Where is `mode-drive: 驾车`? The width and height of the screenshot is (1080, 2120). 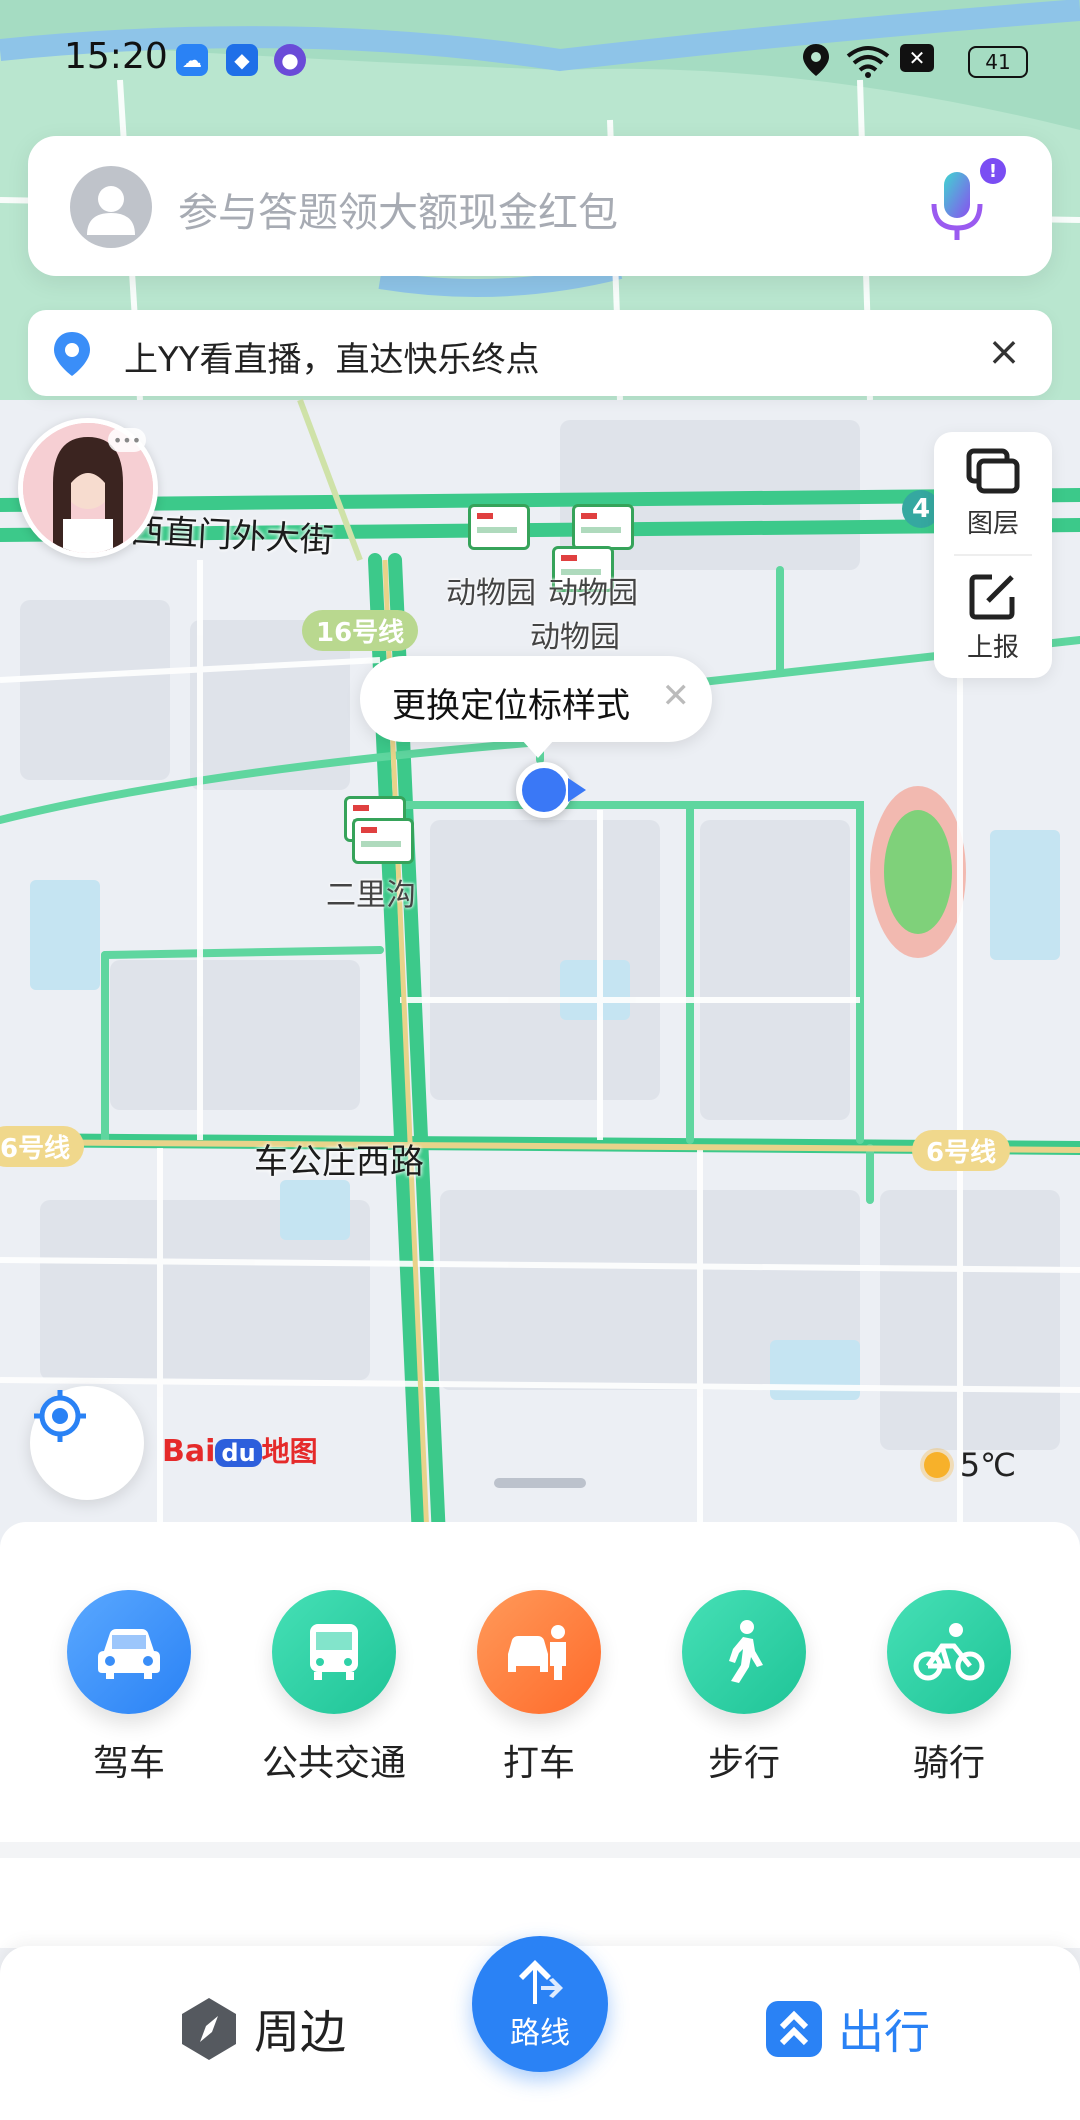
mode-drive: 驾车 is located at coordinates (129, 1688).